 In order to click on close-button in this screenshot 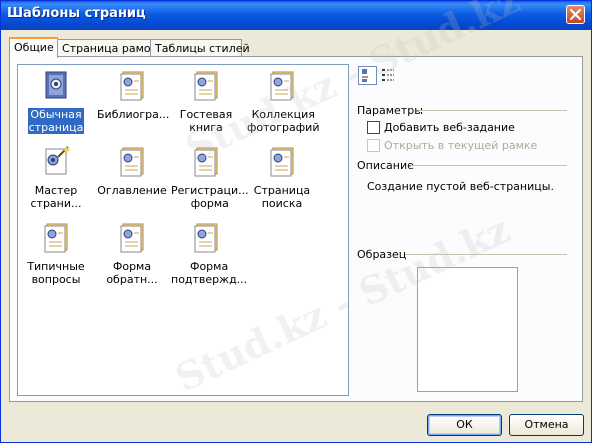, I will do `click(575, 14)`.